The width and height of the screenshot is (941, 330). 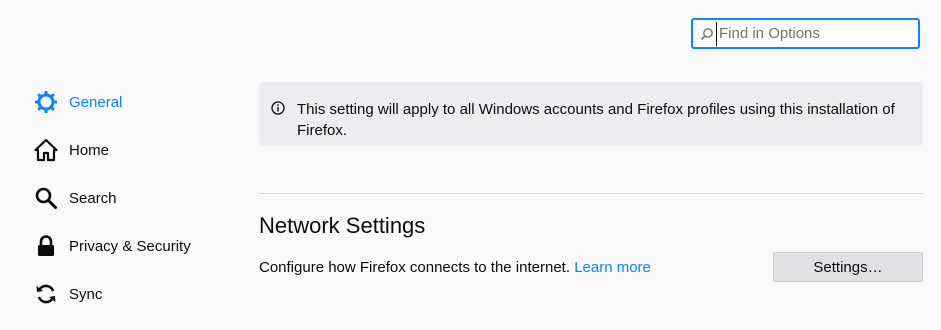 I want to click on learn-more-link: Learn more, so click(x=612, y=267).